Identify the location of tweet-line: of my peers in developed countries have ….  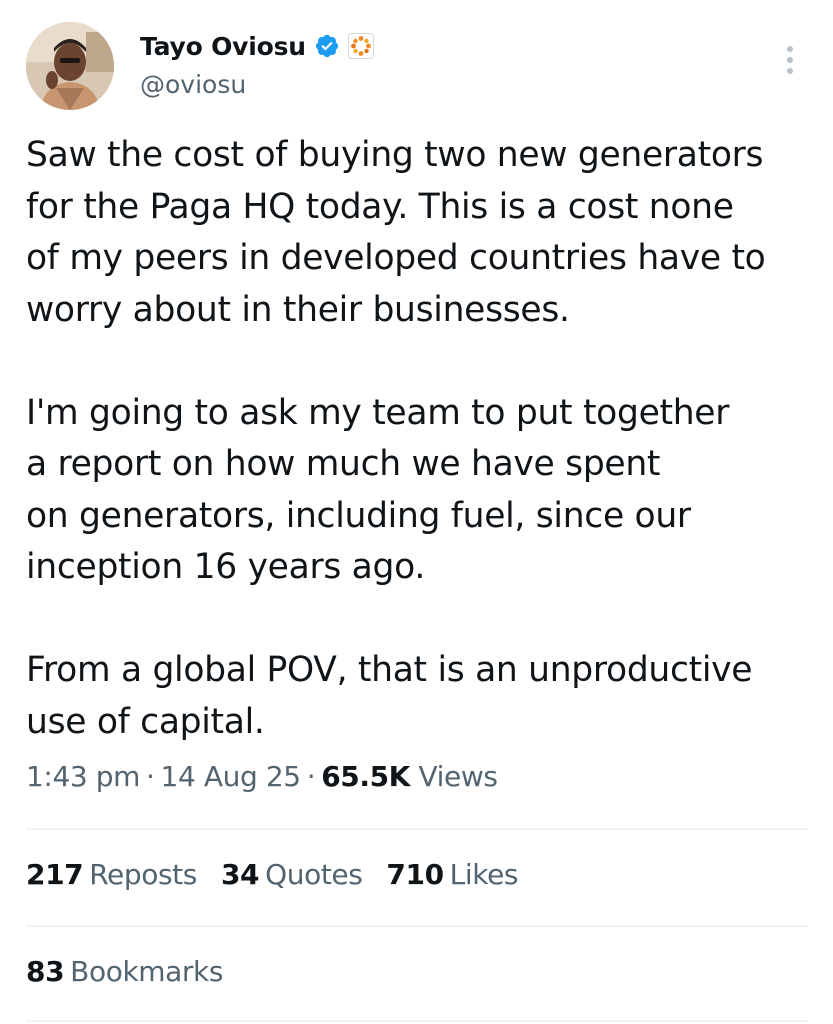
(396, 258).